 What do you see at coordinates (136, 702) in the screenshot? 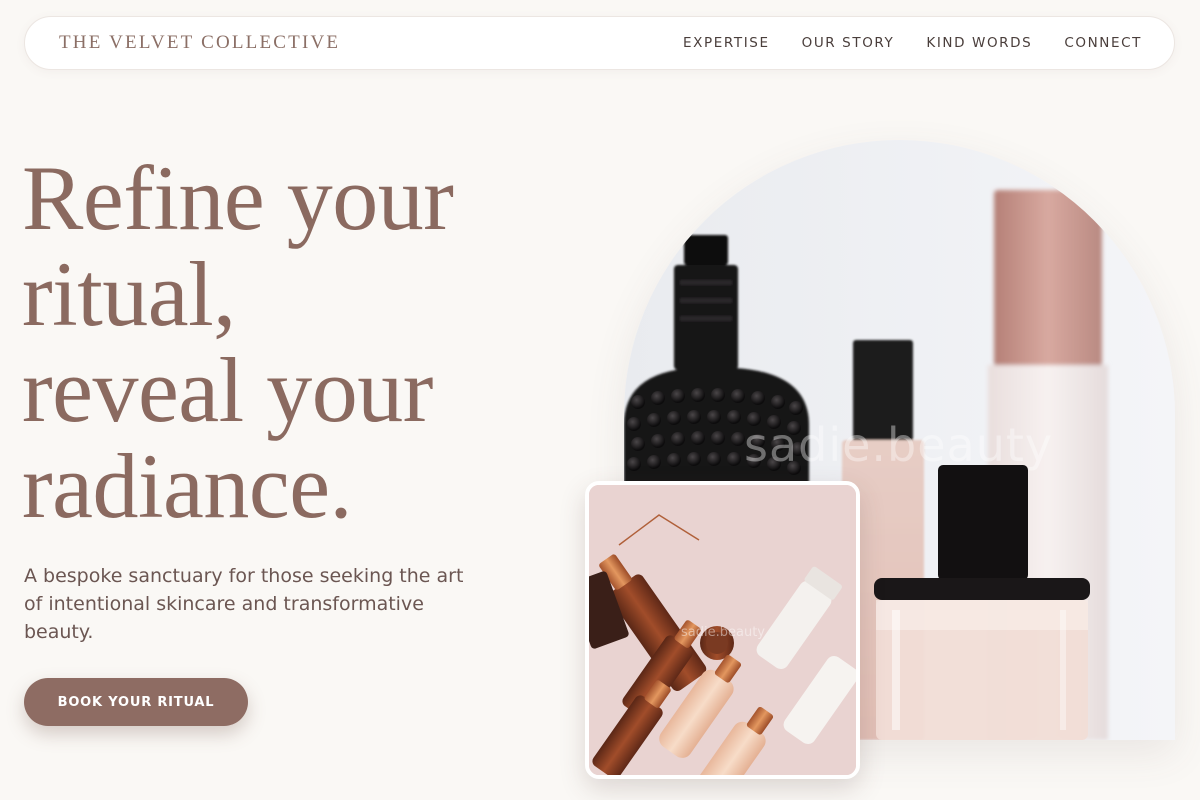
I see `book-ritual-button: BOOK YOUR RITUAL` at bounding box center [136, 702].